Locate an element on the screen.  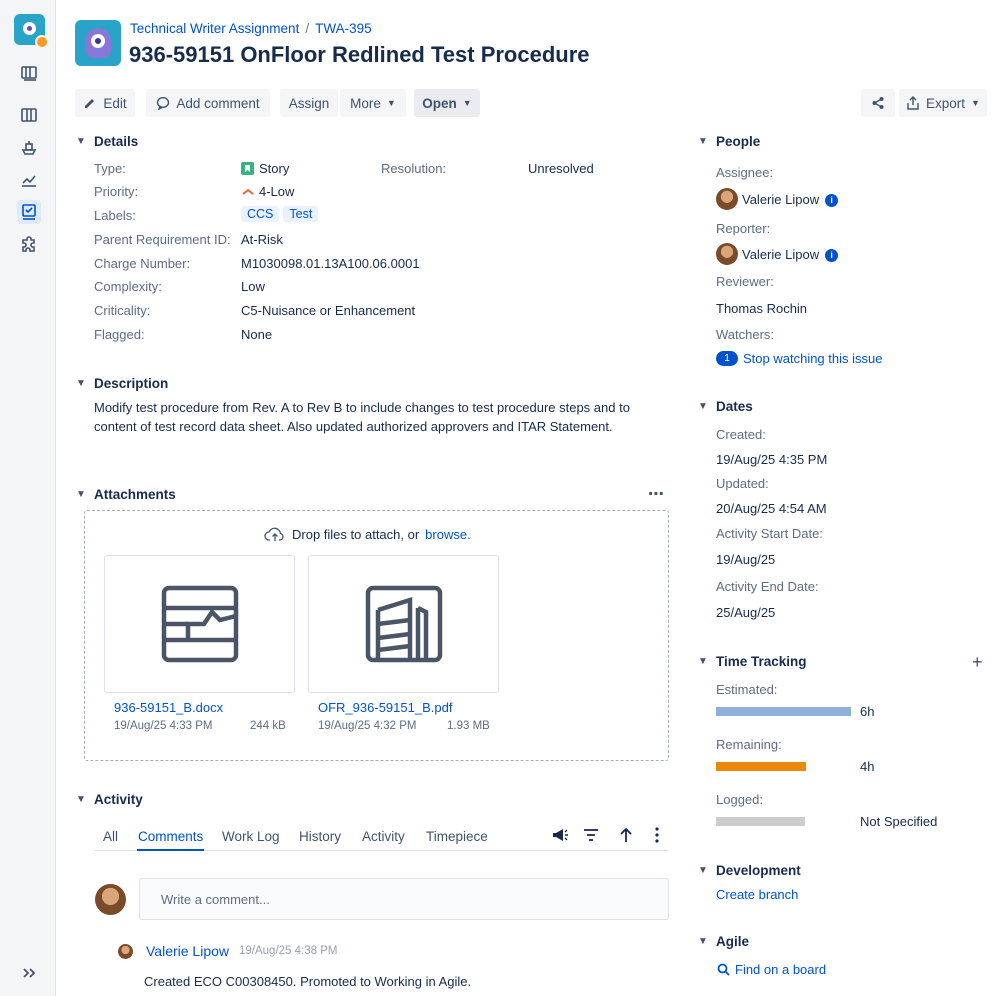
upload-cloud-icon is located at coordinates (274, 534).